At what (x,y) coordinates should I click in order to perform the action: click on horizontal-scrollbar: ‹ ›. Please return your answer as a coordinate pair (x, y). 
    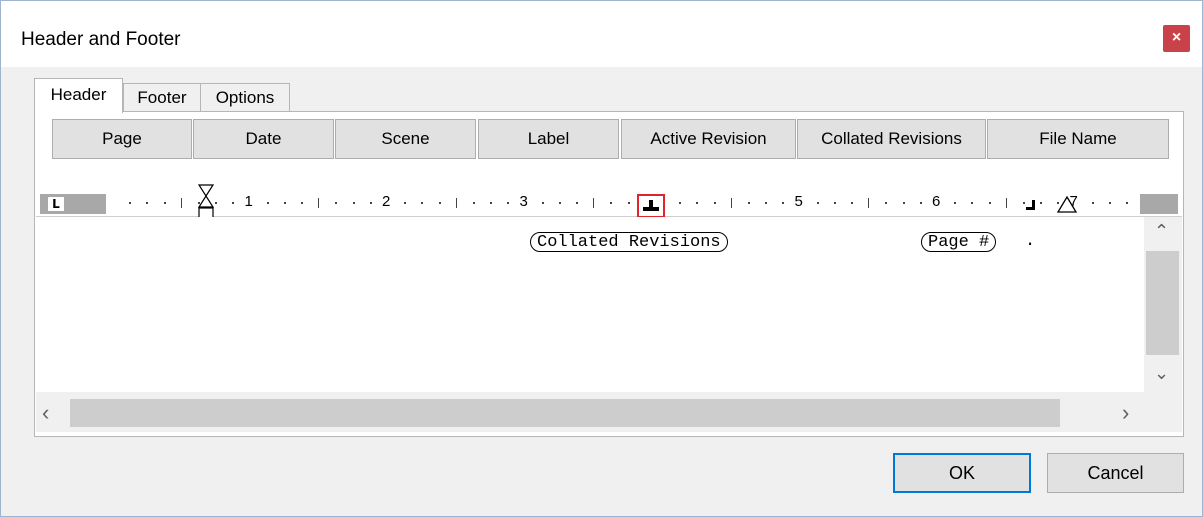
    Looking at the image, I should click on (590, 412).